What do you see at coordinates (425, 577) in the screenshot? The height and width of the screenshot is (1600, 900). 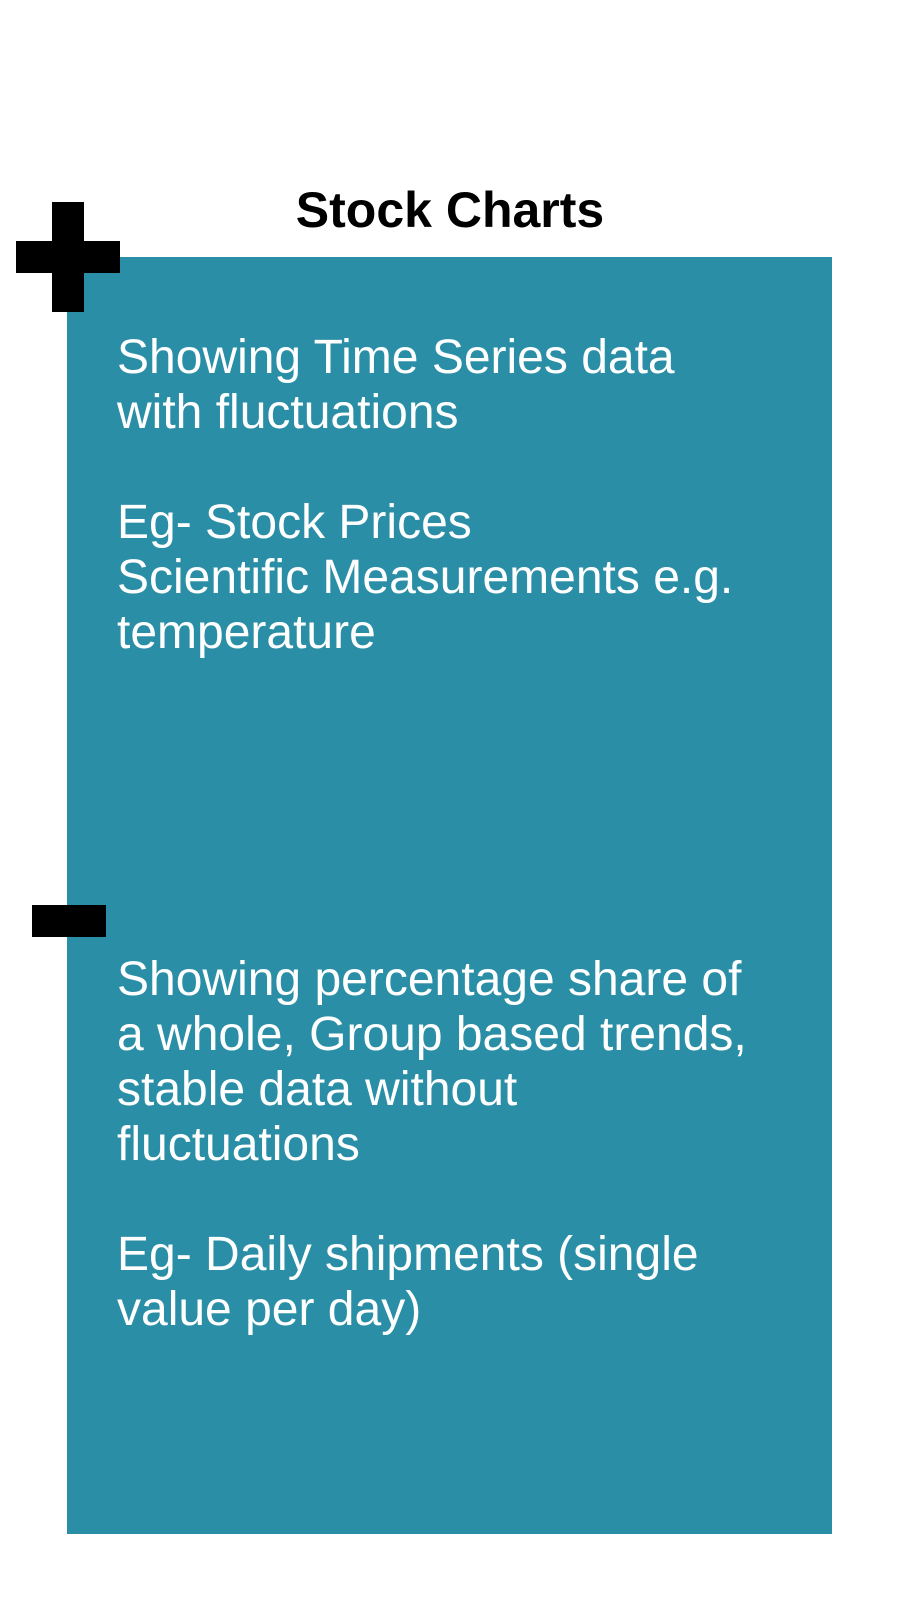 I see `pros-example: Scientific Measurements e.g.` at bounding box center [425, 577].